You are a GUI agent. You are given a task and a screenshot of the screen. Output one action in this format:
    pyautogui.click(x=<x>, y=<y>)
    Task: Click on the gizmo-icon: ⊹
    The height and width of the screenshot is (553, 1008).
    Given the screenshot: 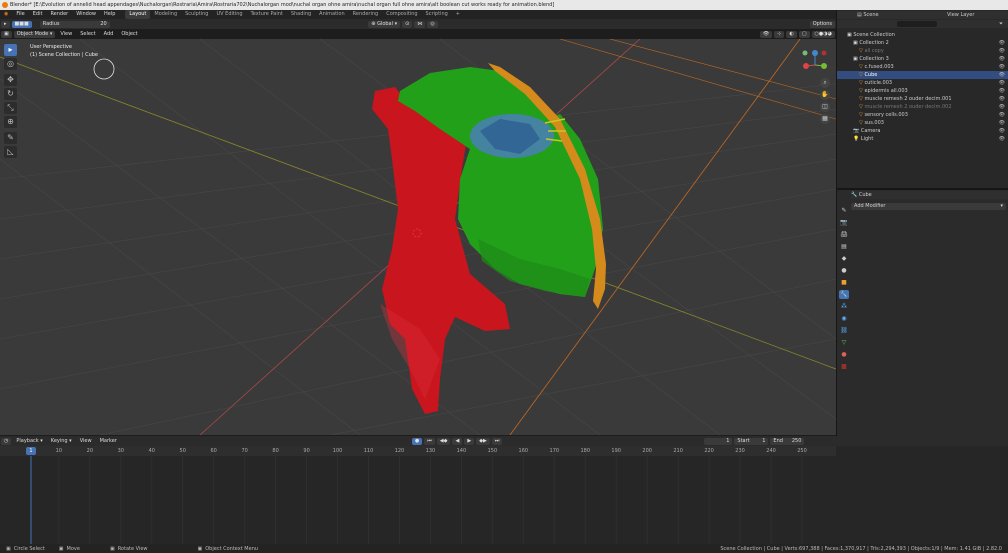 What is the action you would take?
    pyautogui.click(x=779, y=34)
    